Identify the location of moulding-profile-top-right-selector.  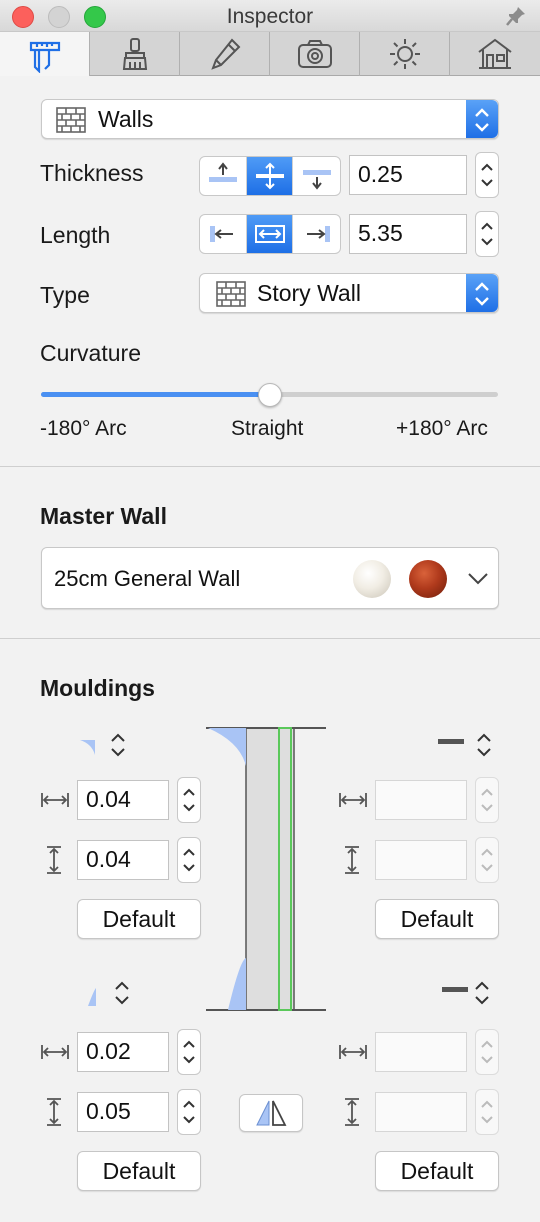
(484, 745).